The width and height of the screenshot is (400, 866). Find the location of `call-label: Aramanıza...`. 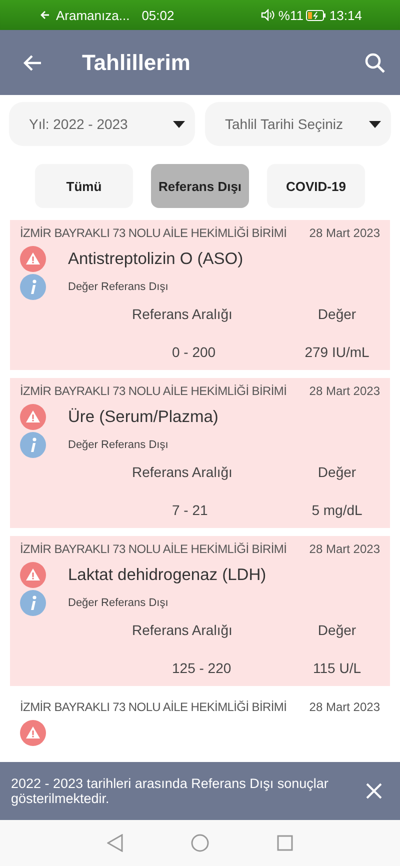

call-label: Aramanıza... is located at coordinates (93, 15).